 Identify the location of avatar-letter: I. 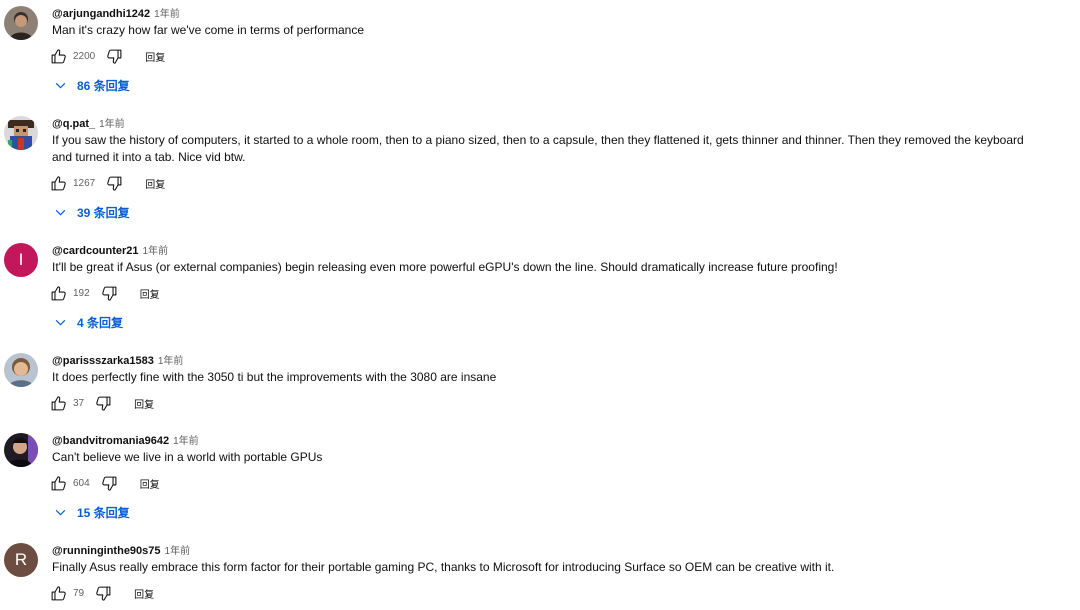
(21, 259).